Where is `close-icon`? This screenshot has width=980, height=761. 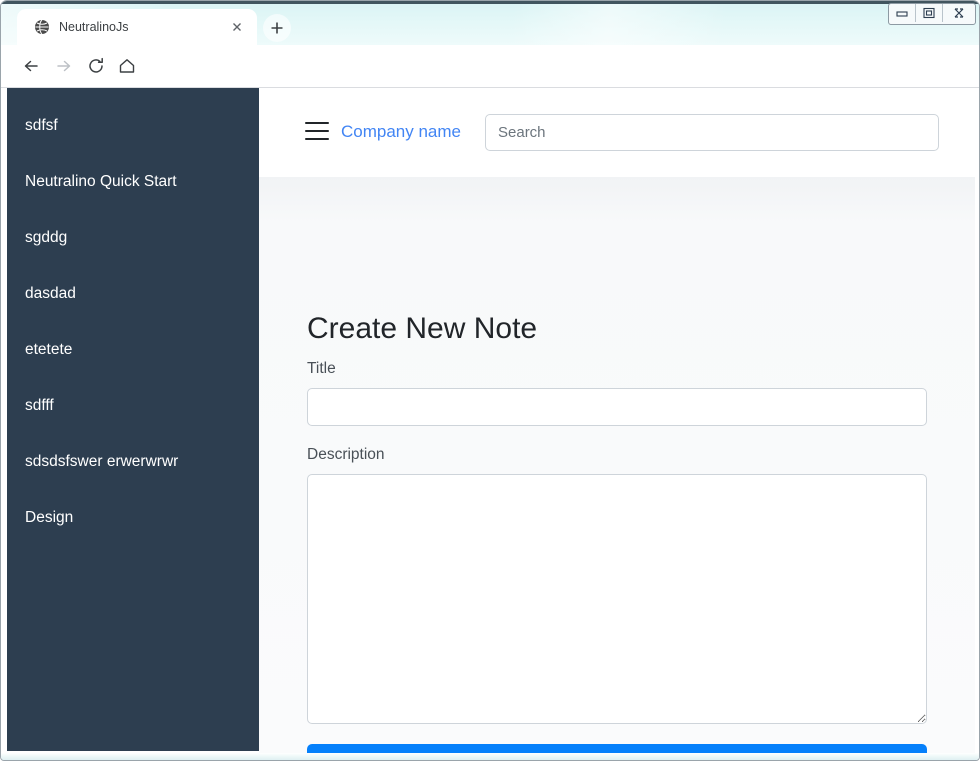
close-icon is located at coordinates (237, 27).